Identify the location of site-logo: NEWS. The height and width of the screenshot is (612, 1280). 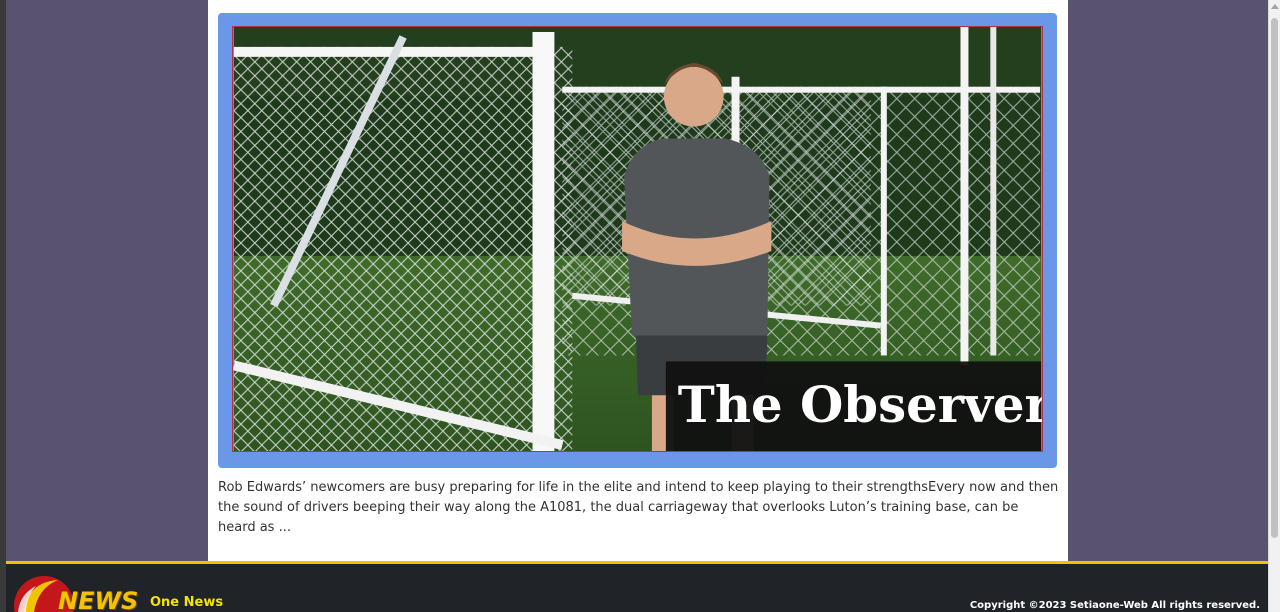
(79, 593).